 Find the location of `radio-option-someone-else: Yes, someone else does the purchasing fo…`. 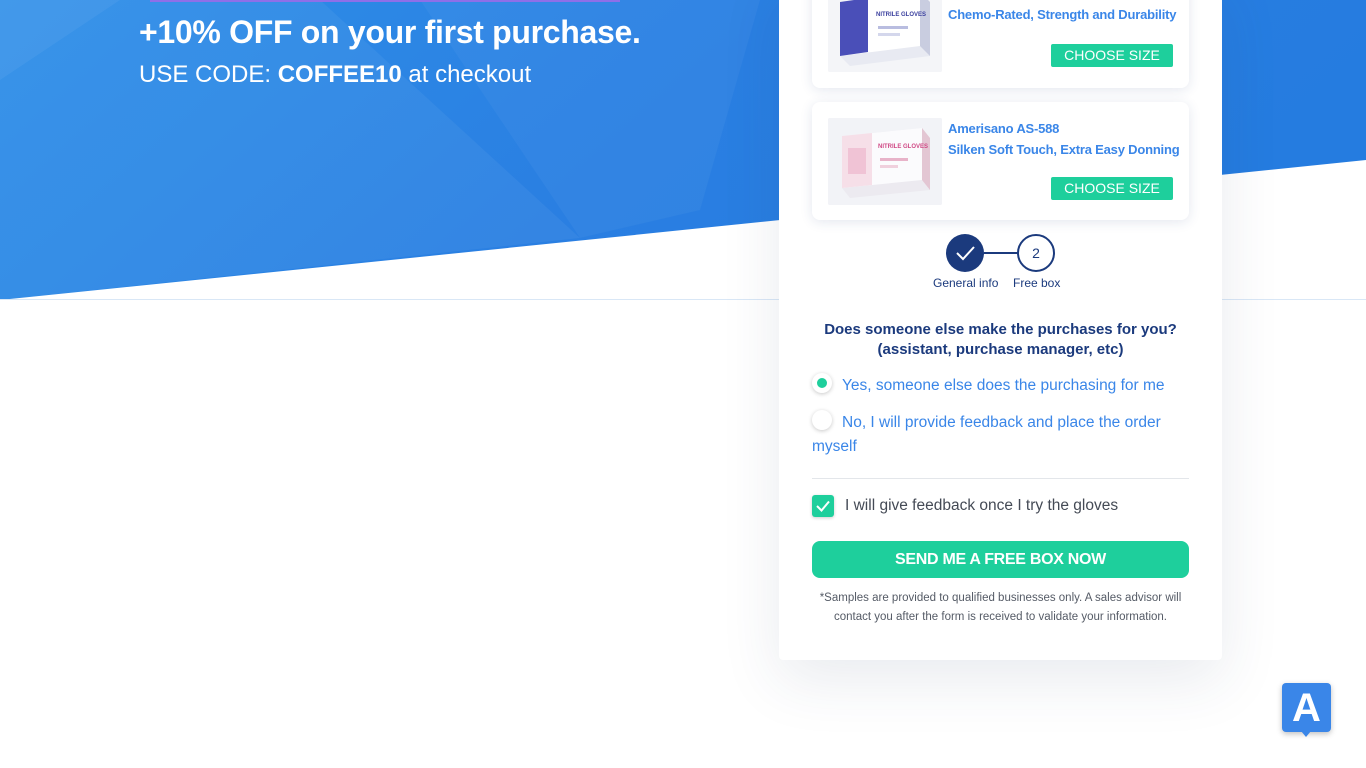

radio-option-someone-else: Yes, someone else does the purchasing fo… is located at coordinates (1000, 385).